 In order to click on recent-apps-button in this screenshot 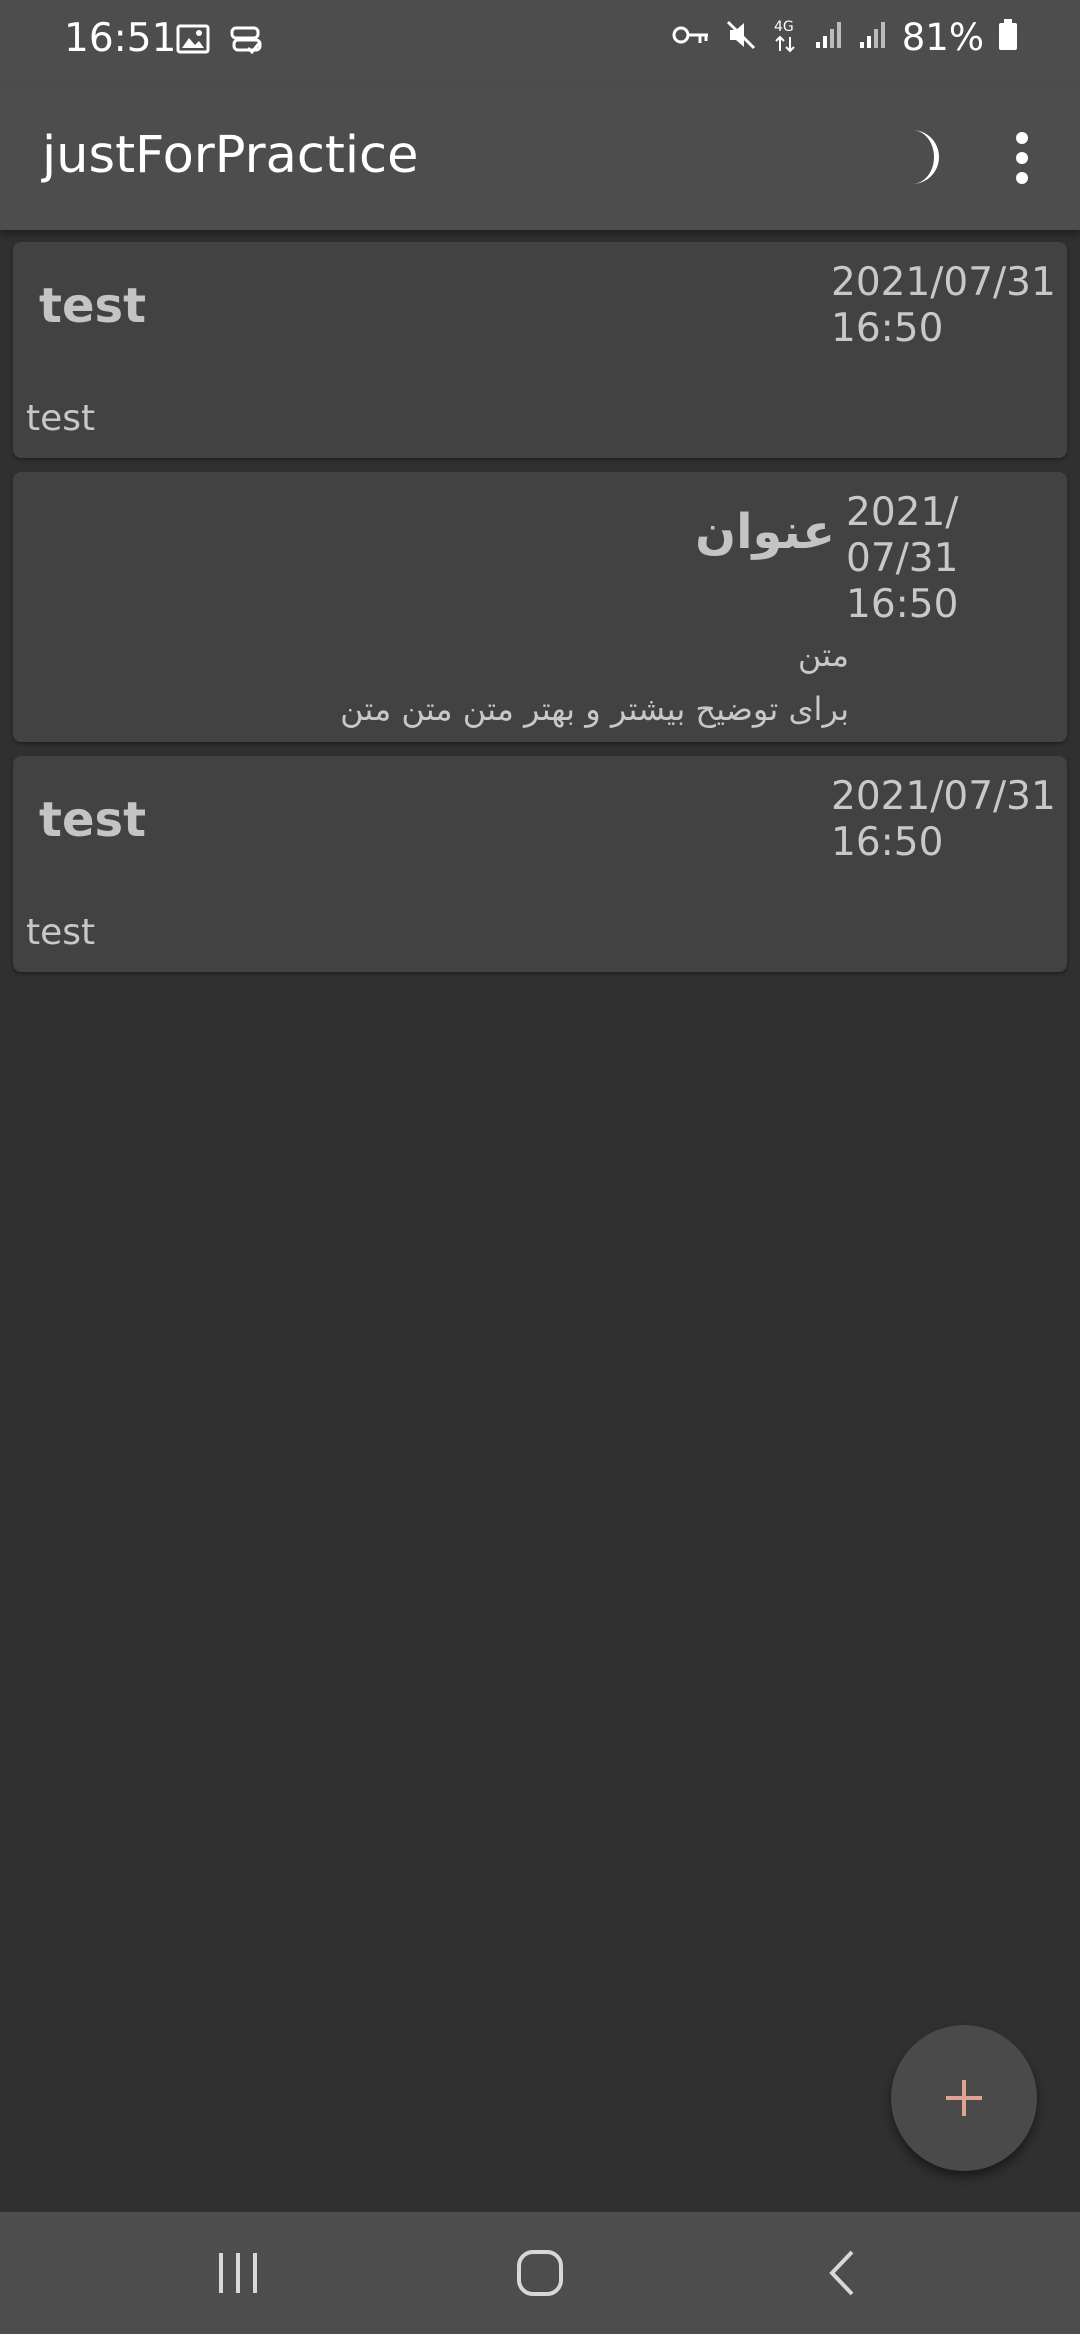, I will do `click(238, 2273)`.